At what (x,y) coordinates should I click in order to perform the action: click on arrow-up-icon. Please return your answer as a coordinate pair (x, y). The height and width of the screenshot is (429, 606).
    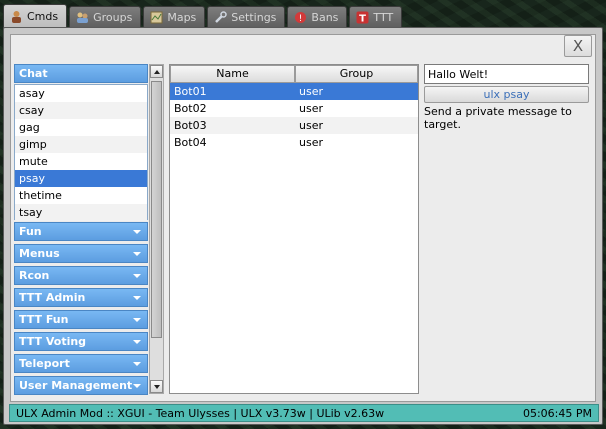
    Looking at the image, I should click on (156, 71).